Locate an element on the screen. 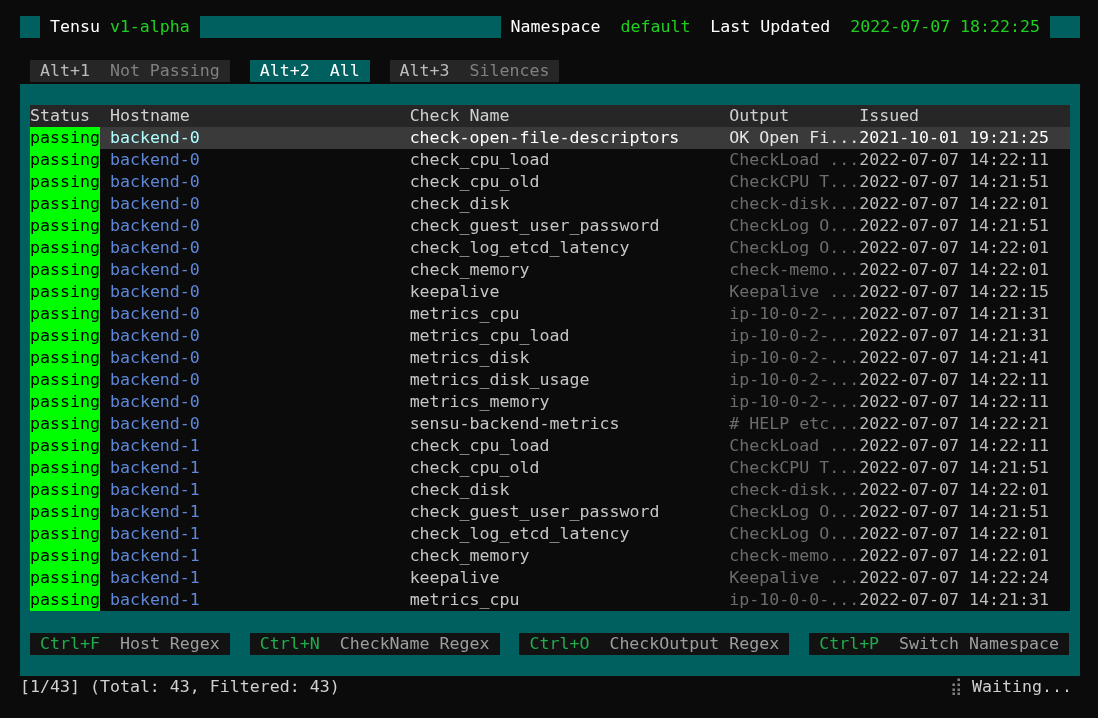  app-name: Tensu is located at coordinates (74, 27).